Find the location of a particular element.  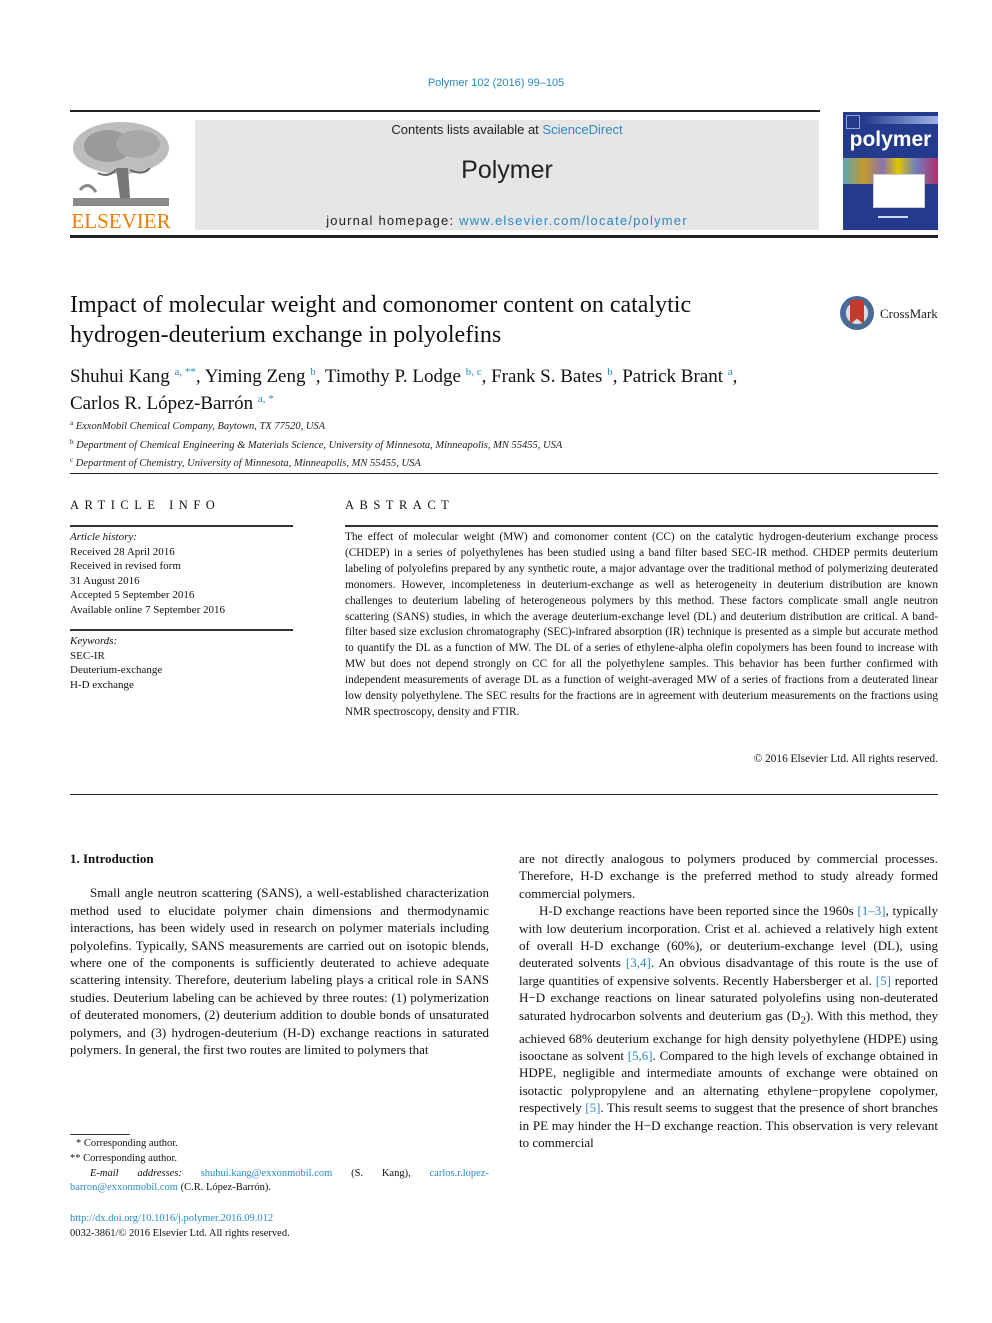

author: Shuhui Kang a, ** is located at coordinates (133, 376).